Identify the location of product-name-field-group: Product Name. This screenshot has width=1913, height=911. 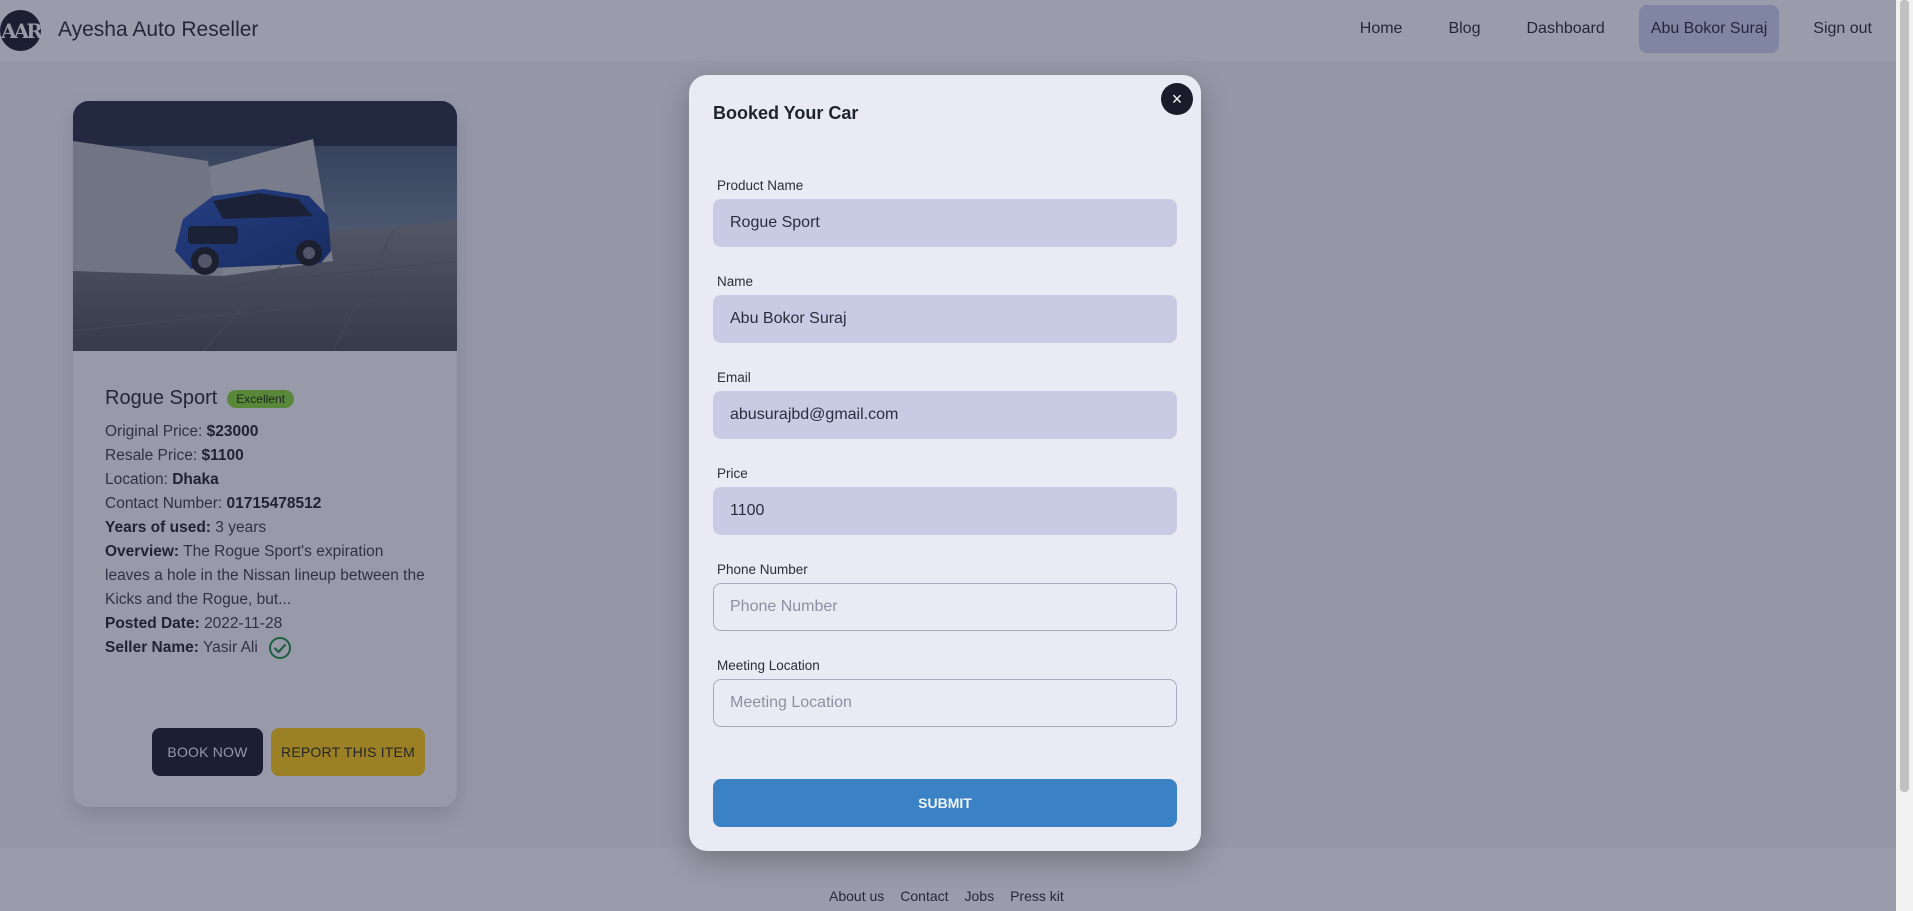
(945, 210).